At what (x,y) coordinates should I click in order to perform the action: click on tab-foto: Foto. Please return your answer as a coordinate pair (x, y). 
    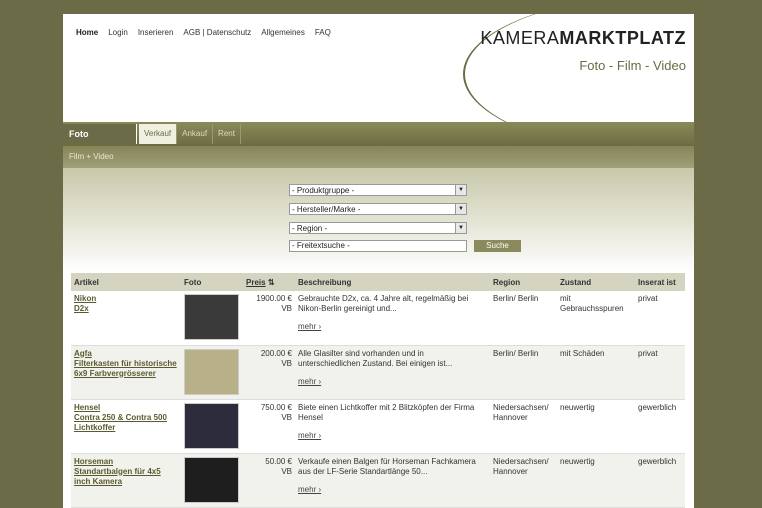
    Looking at the image, I should click on (100, 134).